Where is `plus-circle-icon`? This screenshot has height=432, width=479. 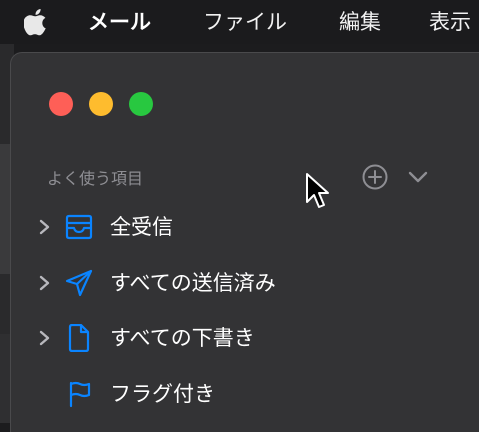 plus-circle-icon is located at coordinates (375, 177).